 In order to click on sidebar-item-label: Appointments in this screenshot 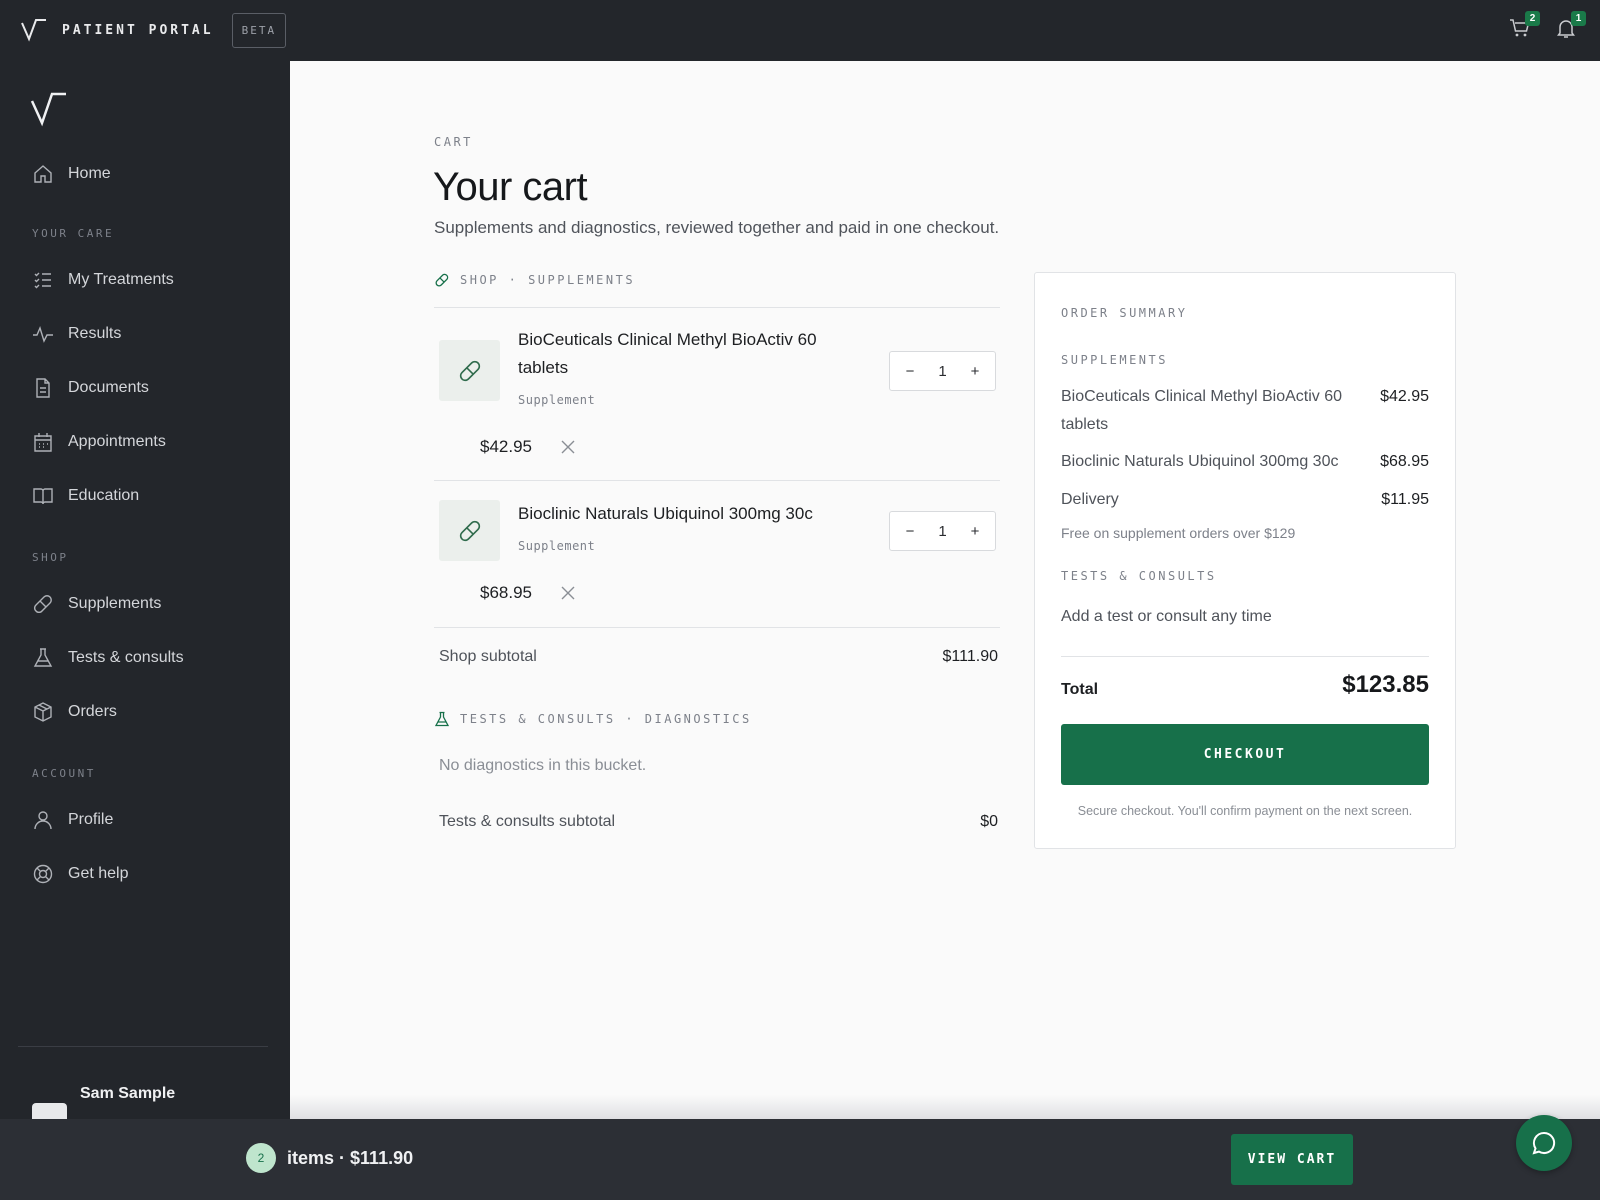, I will do `click(117, 441)`.